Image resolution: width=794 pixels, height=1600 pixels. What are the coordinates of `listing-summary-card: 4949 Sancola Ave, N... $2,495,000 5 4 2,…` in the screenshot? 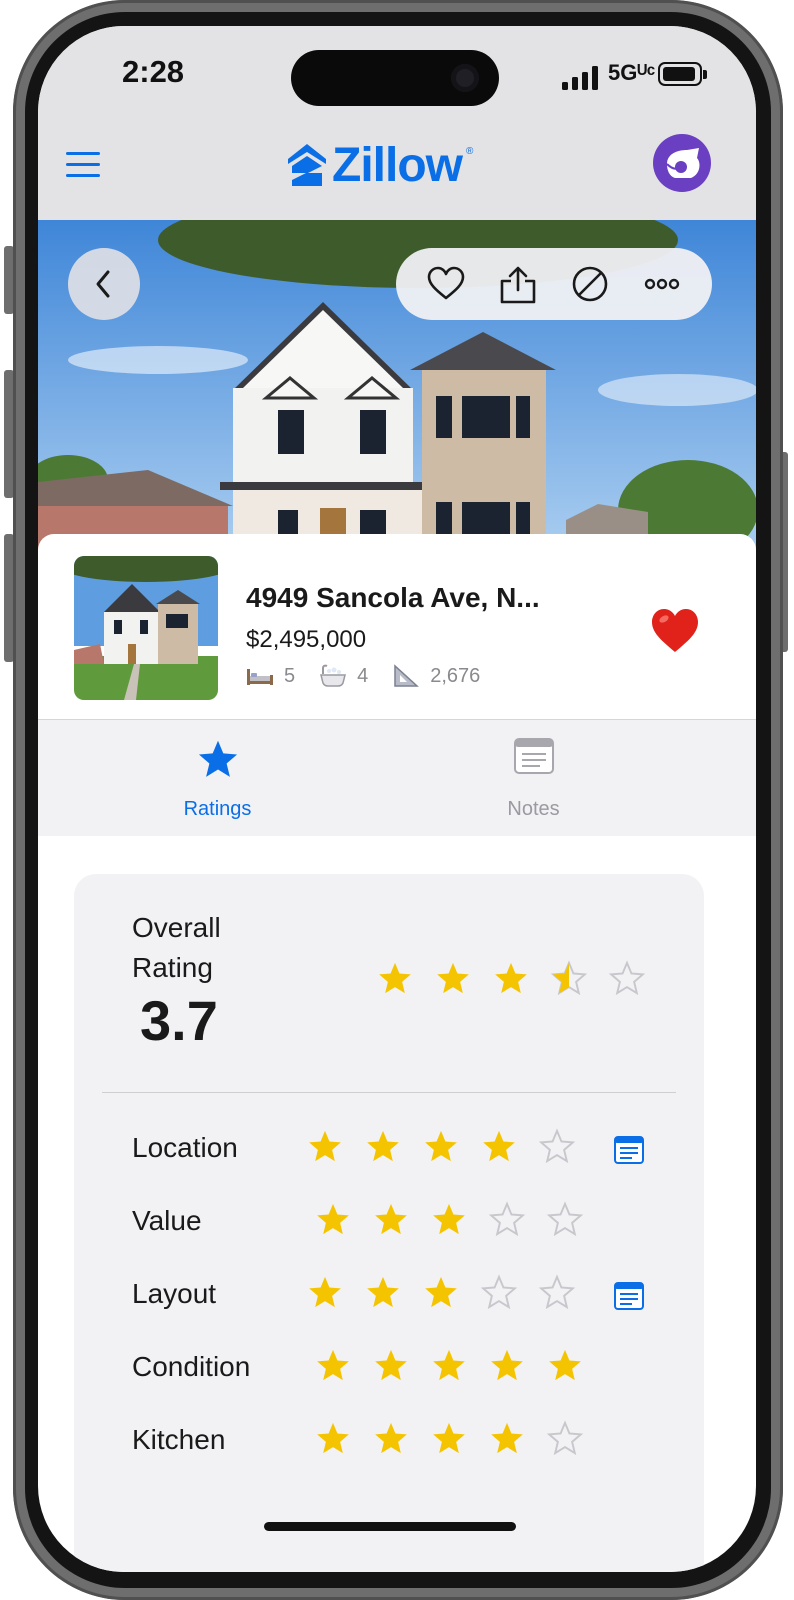 It's located at (397, 627).